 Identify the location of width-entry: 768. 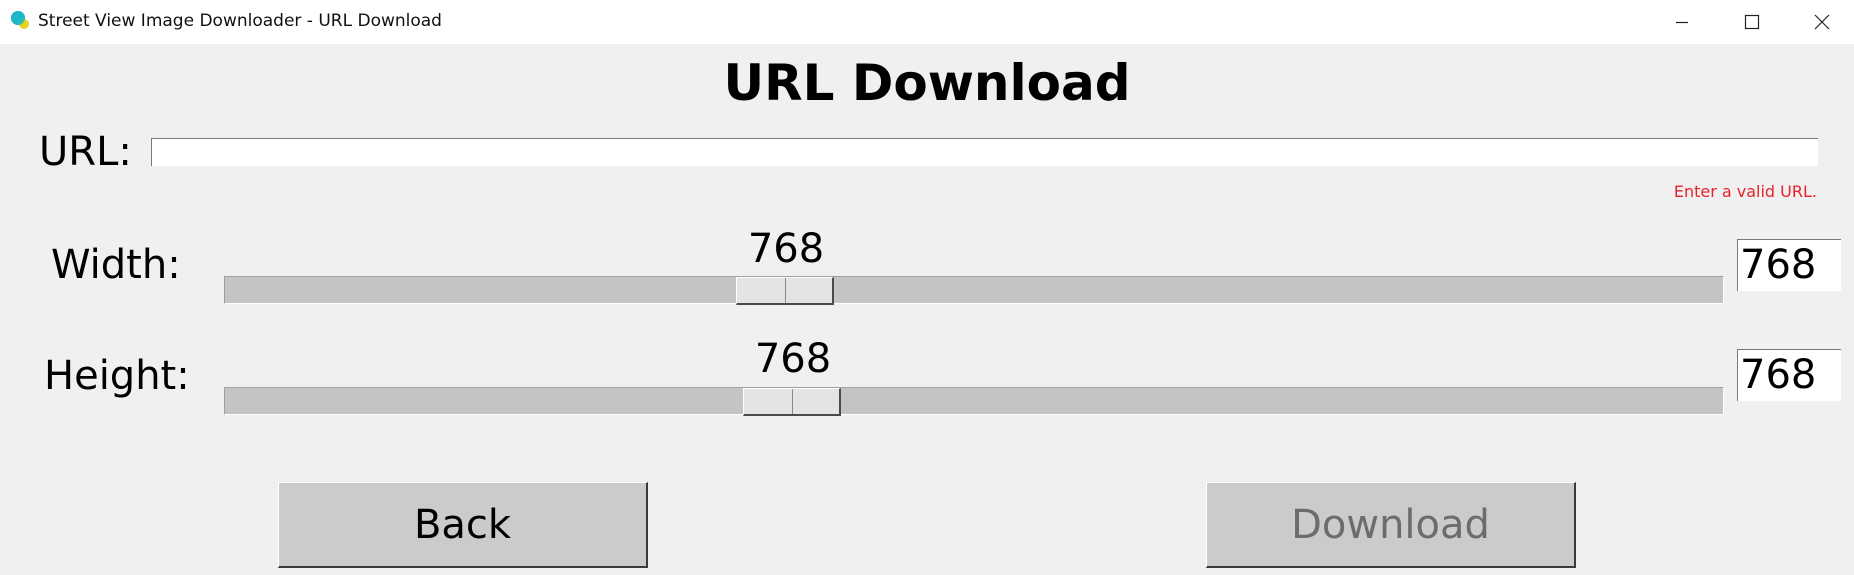
(1789, 265).